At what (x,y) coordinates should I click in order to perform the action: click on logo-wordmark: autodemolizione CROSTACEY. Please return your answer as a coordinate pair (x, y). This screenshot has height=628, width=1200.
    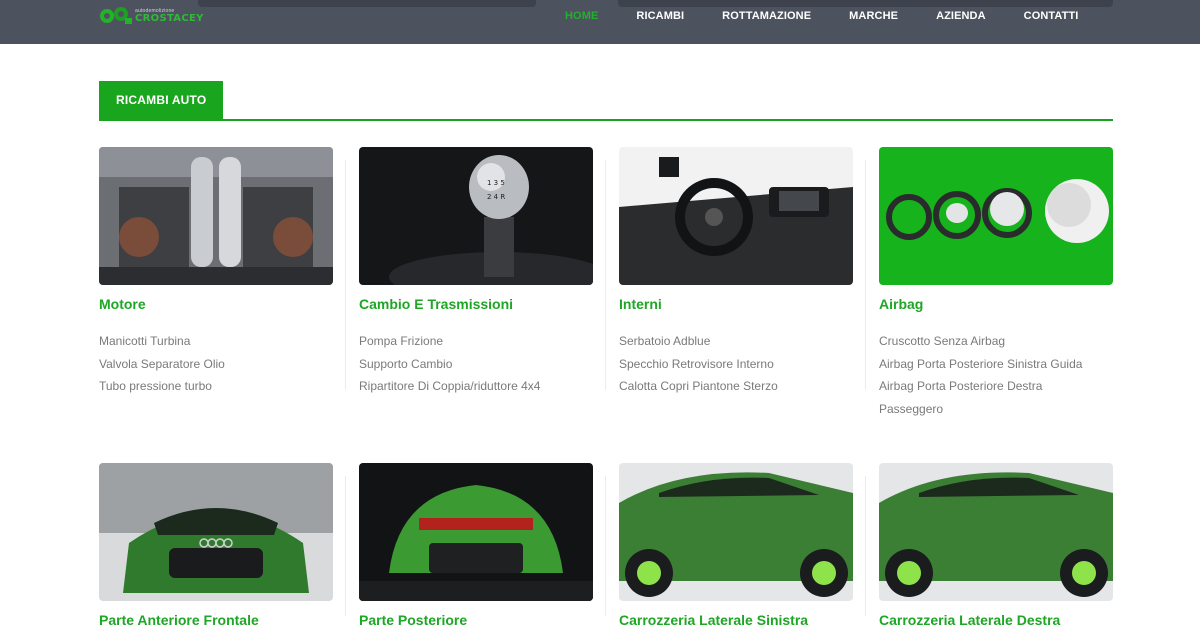
    Looking at the image, I should click on (169, 16).